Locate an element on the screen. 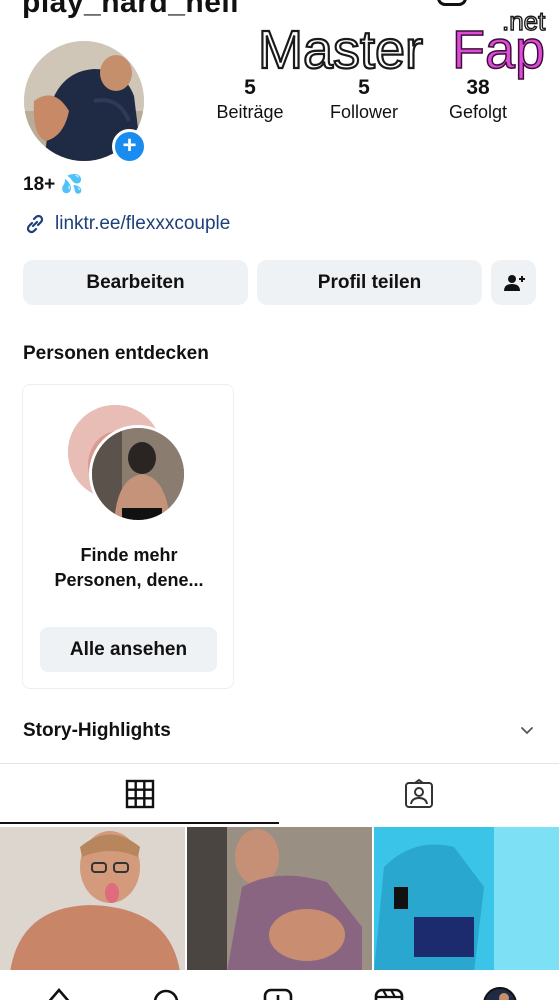  tab-tagged is located at coordinates (419, 794).